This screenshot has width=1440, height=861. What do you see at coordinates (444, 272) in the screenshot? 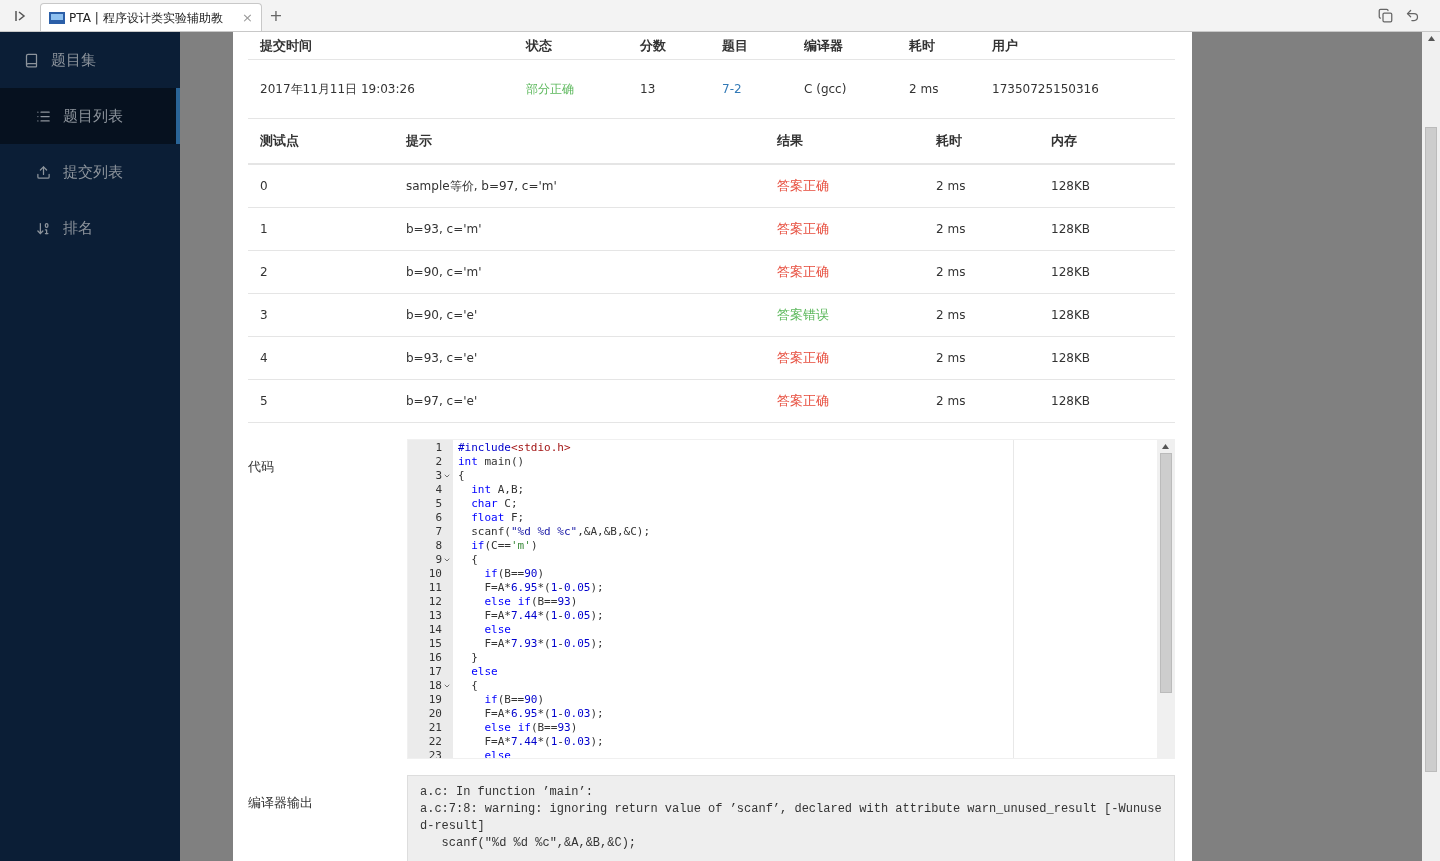
I see `table-cell-text: b=90, c='m'` at bounding box center [444, 272].